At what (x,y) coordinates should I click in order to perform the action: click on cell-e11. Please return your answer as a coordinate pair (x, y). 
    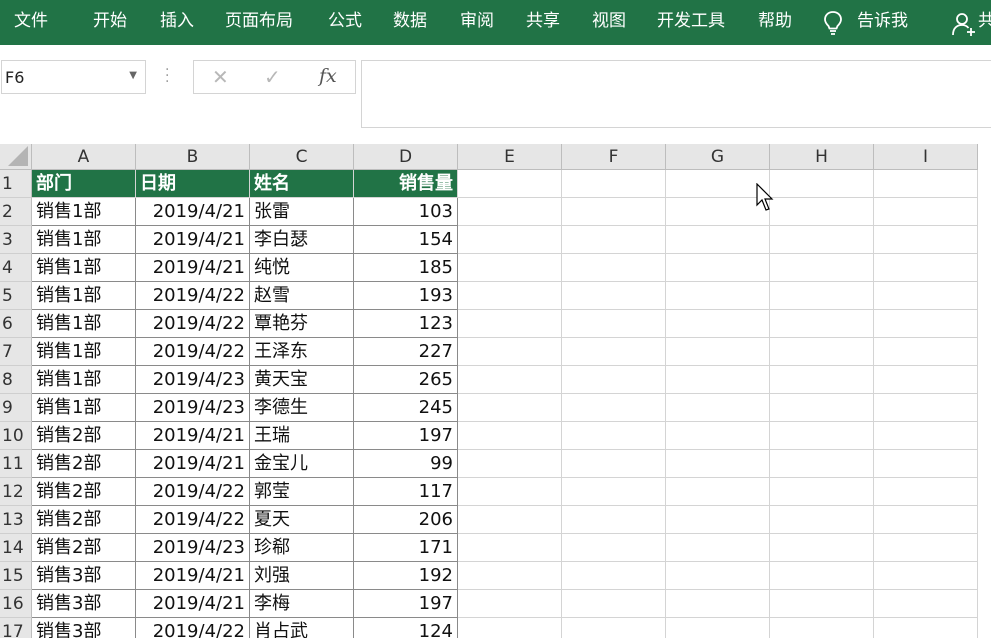
    Looking at the image, I should click on (510, 464).